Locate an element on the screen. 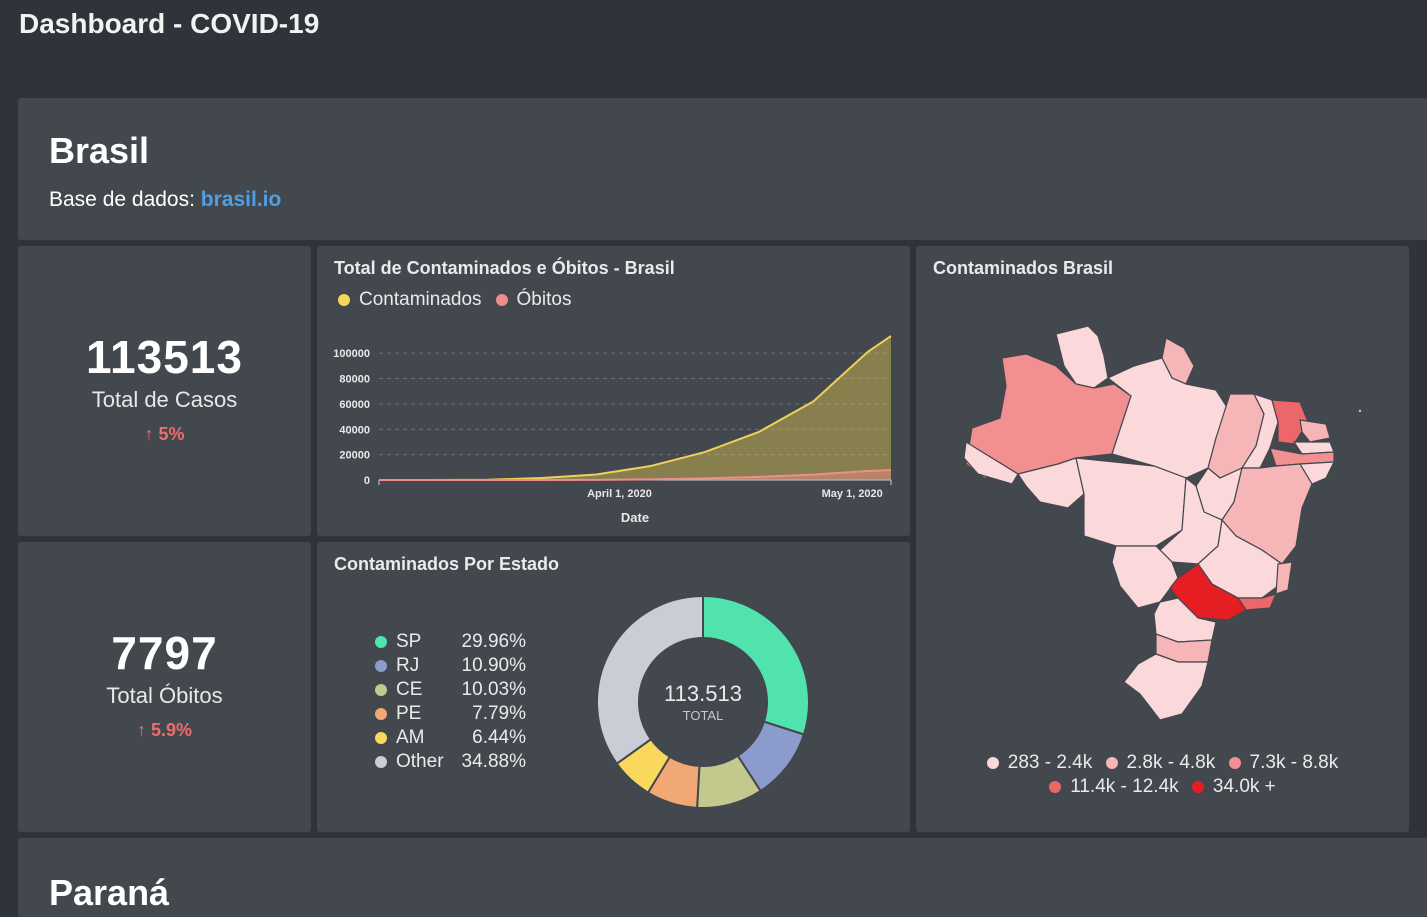 The height and width of the screenshot is (917, 1427). total-cases-label: Total de Casos is located at coordinates (164, 399).